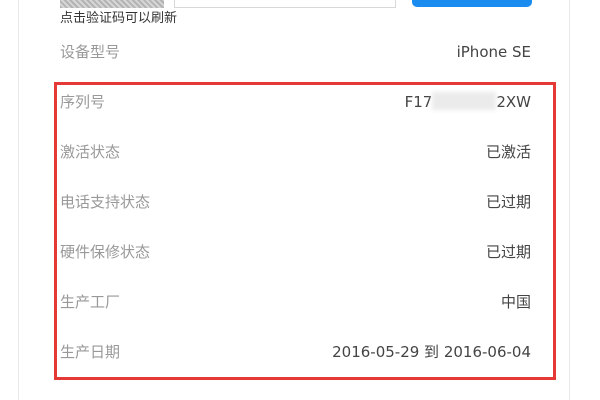 The width and height of the screenshot is (600, 400). I want to click on manufacture-date-row: 生产日期 2016-05-29 到 2016-06-04, so click(295, 352).